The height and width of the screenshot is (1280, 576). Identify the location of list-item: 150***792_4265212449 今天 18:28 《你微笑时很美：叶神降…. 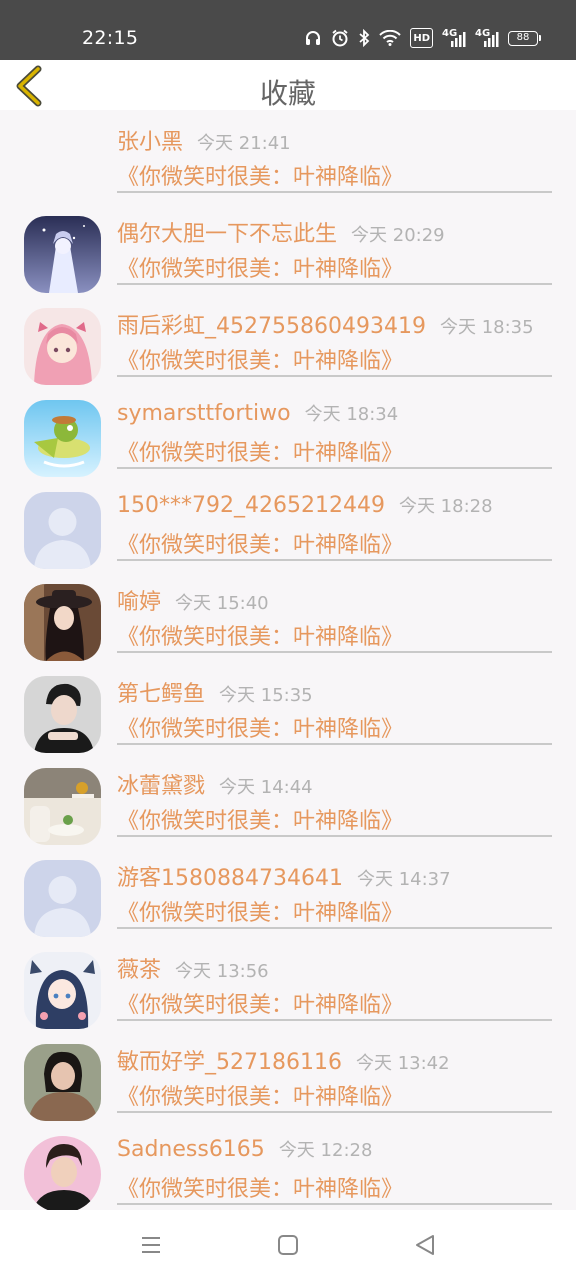
(288, 524).